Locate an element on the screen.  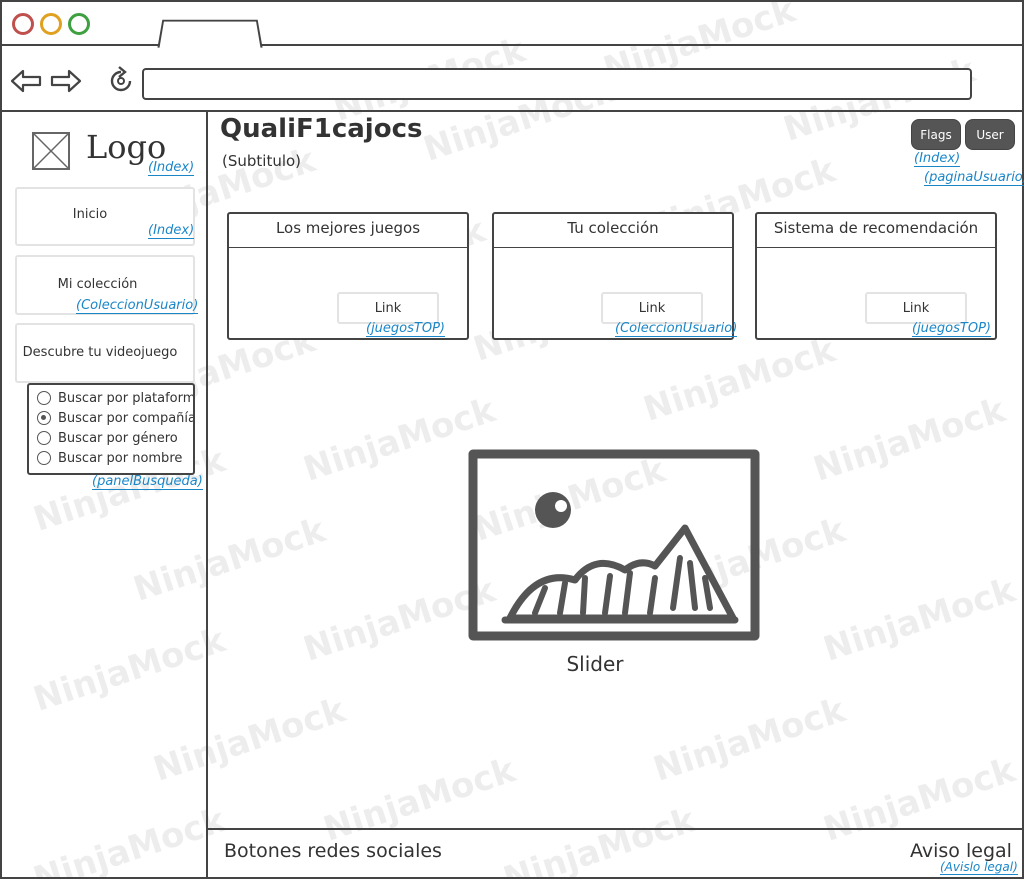
reload-icon is located at coordinates (121, 83).